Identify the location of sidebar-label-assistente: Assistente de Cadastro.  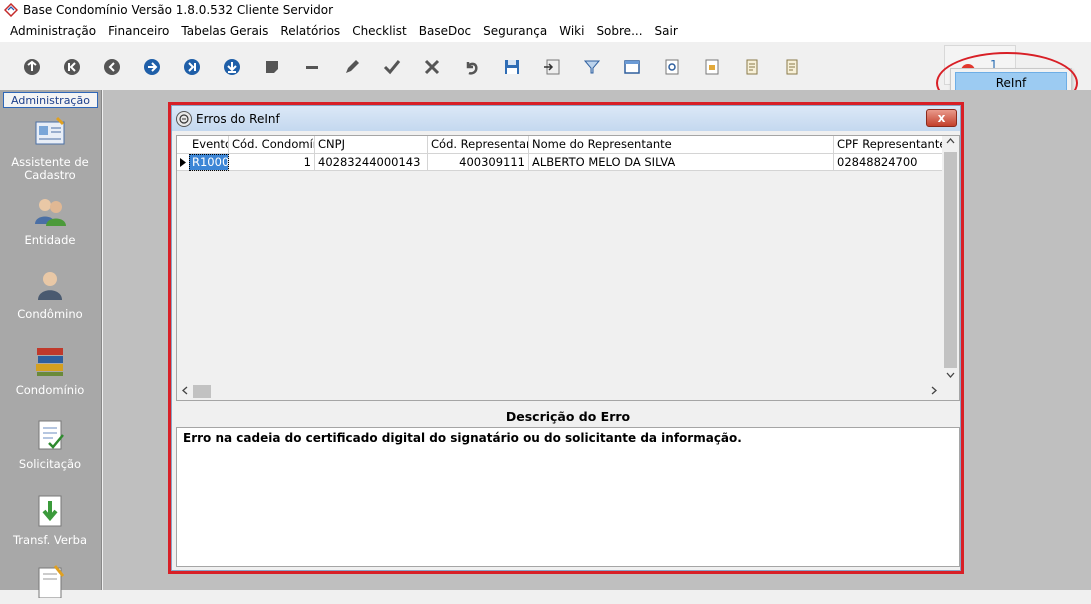
(50, 168).